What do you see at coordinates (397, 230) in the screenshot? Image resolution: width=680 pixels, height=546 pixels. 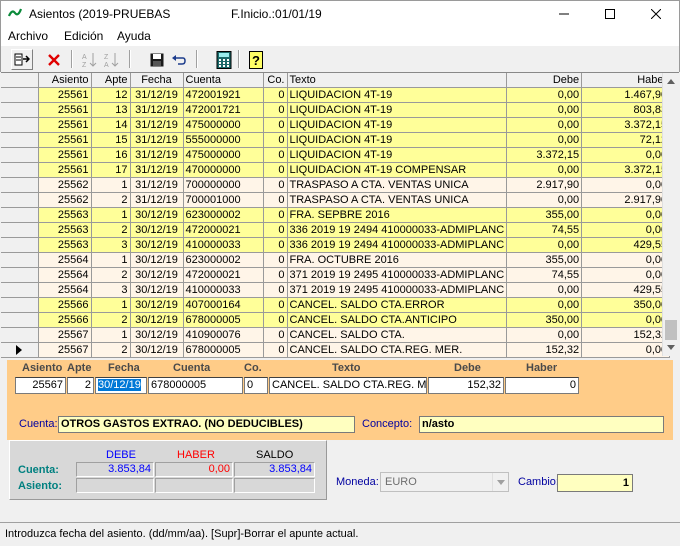 I see `cell-texto: 336 2019 19 2494 410000033-ADMIPLANC` at bounding box center [397, 230].